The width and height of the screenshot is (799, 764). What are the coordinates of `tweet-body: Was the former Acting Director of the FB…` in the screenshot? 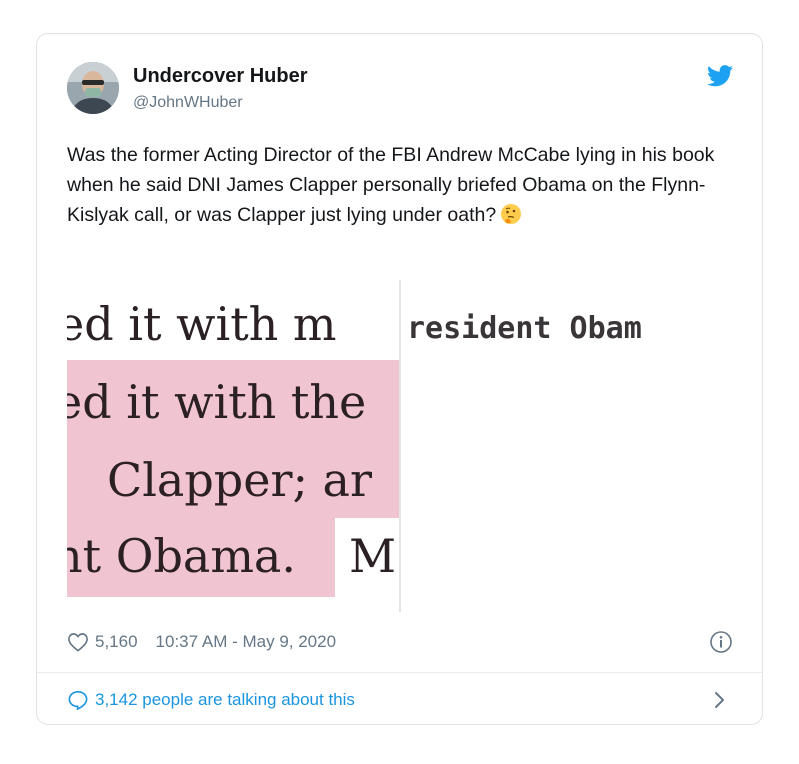 It's located at (391, 185).